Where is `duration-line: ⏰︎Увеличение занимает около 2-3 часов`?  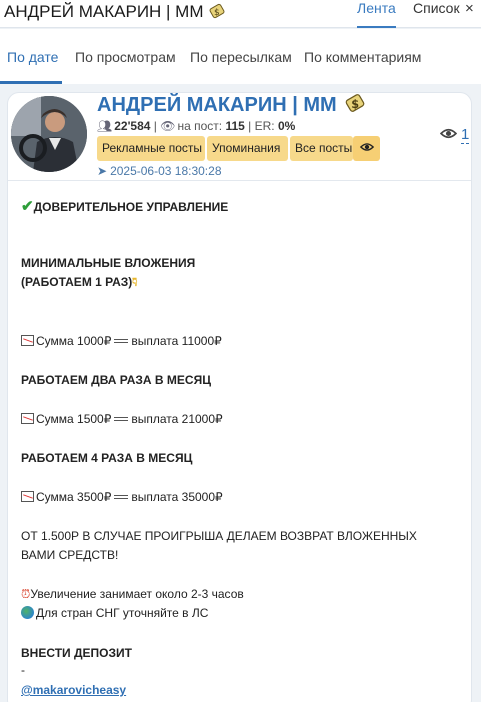
duration-line: ⏰︎Увеличение занимает около 2-3 часов is located at coordinates (132, 594).